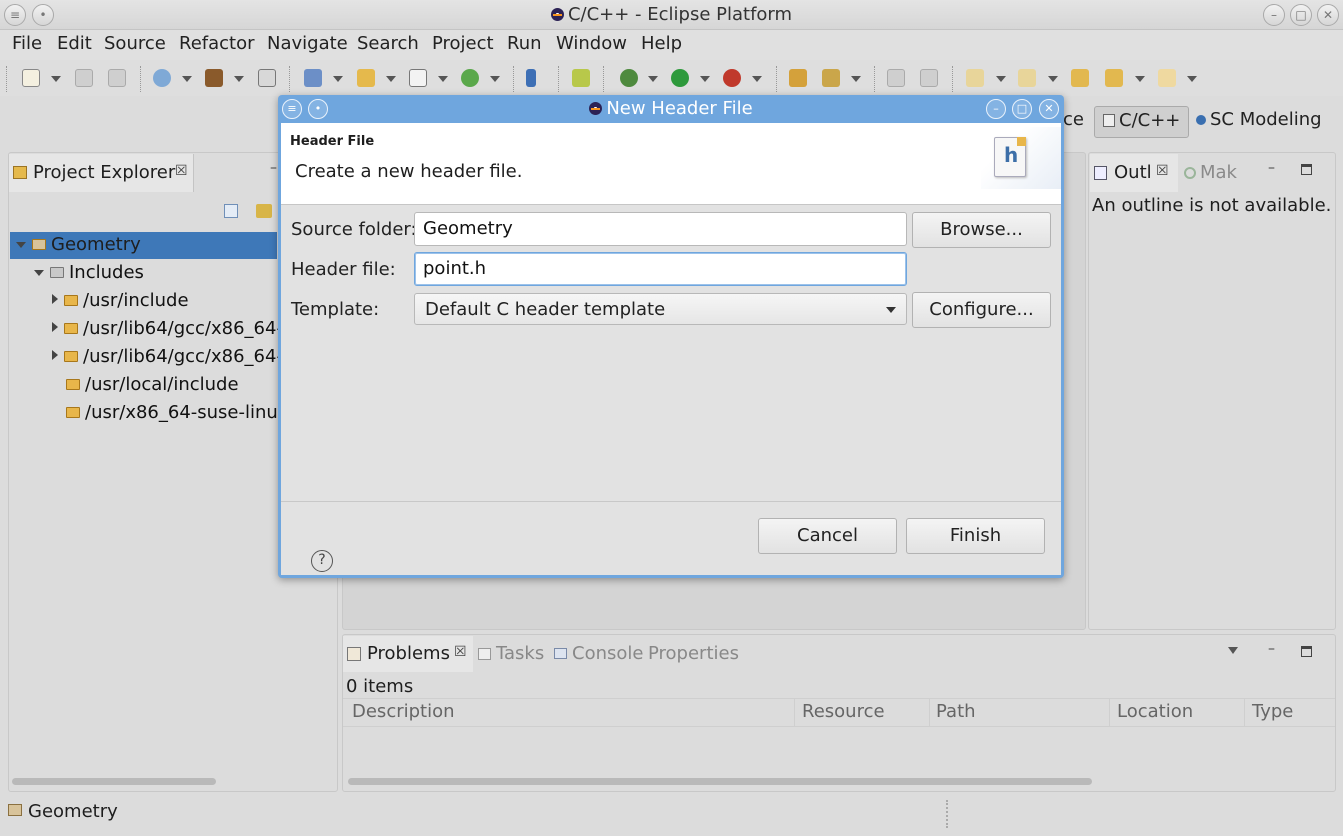 This screenshot has height=836, width=1343. Describe the element at coordinates (1301, 15) in the screenshot. I see `window-maximize-button: □` at that location.